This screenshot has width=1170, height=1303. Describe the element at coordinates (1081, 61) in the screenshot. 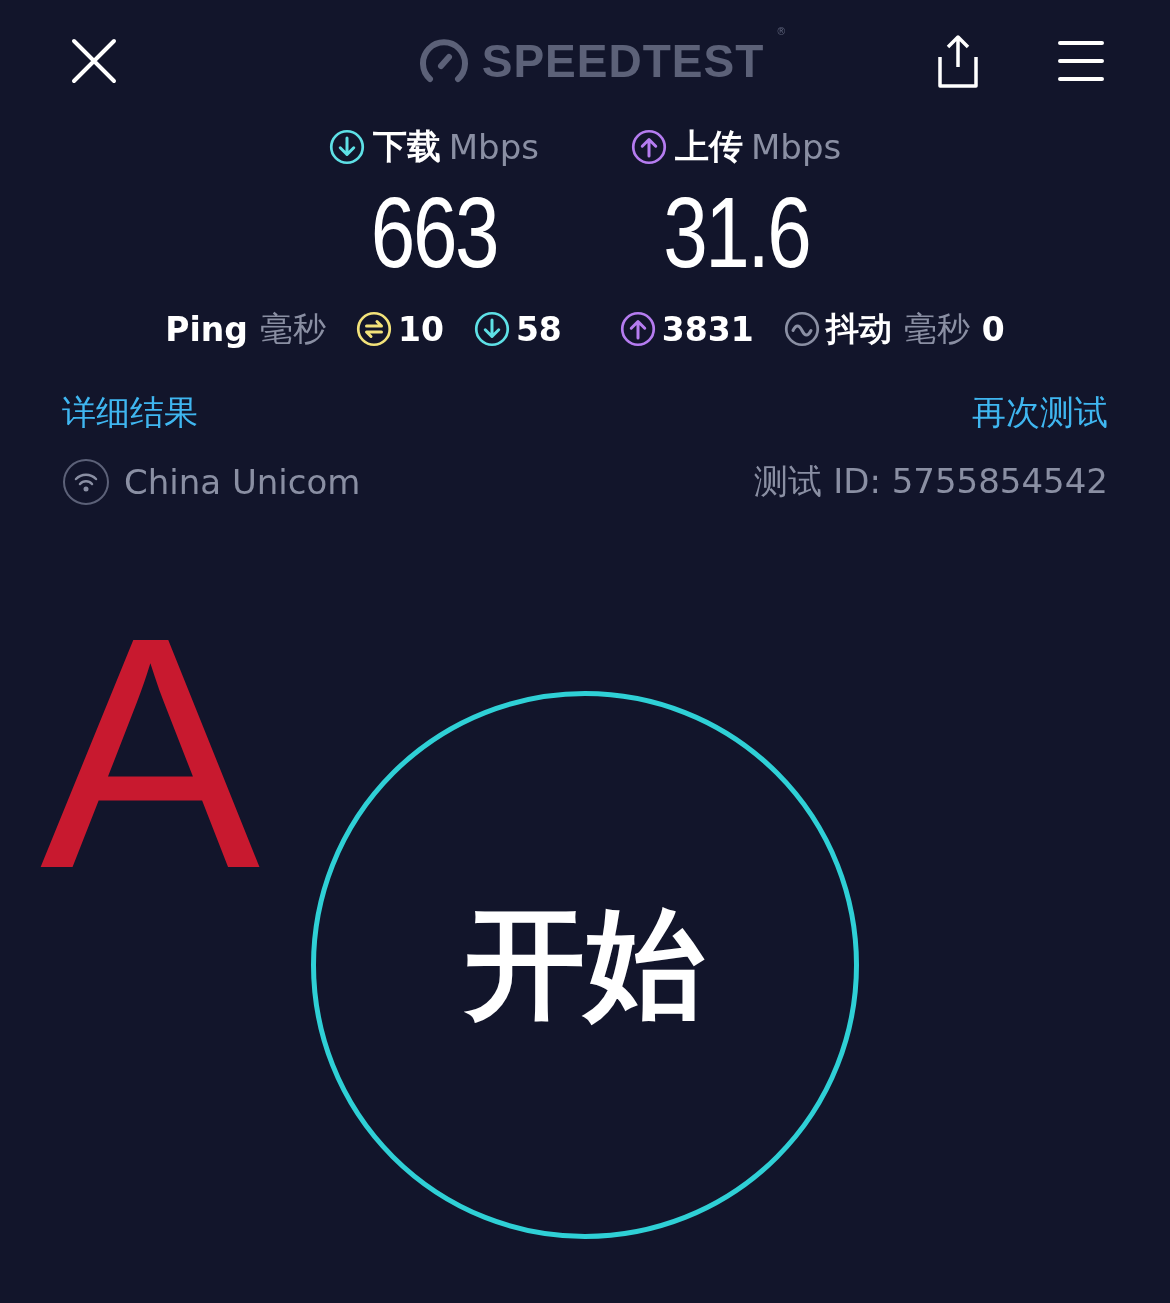

I see `menu-icon` at that location.